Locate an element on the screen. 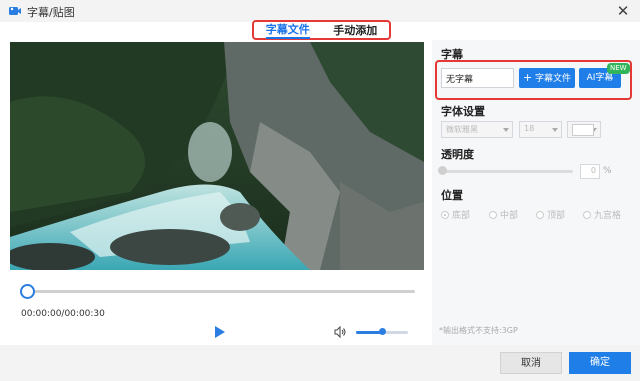 Image resolution: width=640 pixels, height=381 pixels. subtitle-select: 无字幕 is located at coordinates (477, 78).